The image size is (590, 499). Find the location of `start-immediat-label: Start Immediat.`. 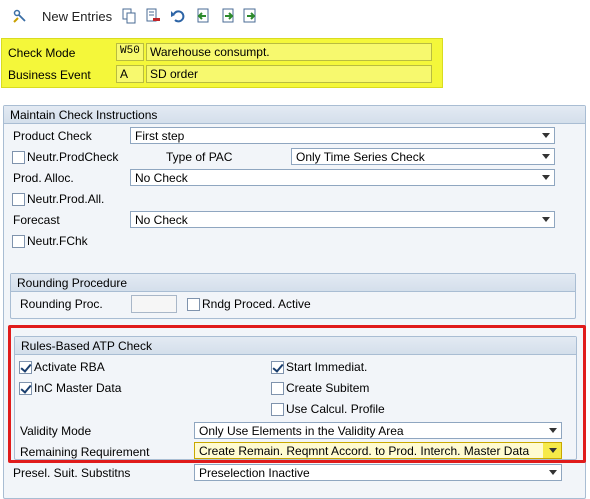

start-immediat-label: Start Immediat. is located at coordinates (327, 367).